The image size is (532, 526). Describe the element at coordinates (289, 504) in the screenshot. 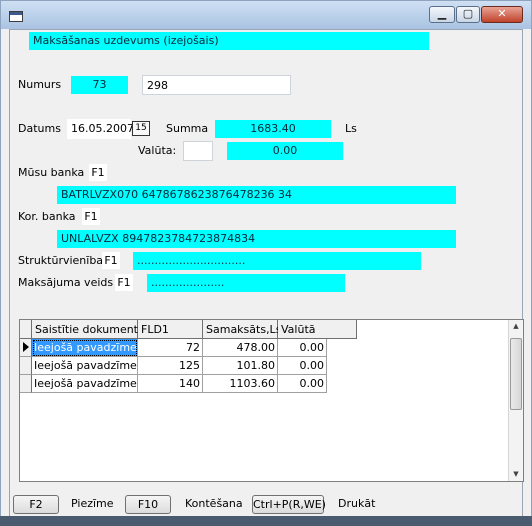

I see `print-button: Ctrl+P(R,WE)` at that location.